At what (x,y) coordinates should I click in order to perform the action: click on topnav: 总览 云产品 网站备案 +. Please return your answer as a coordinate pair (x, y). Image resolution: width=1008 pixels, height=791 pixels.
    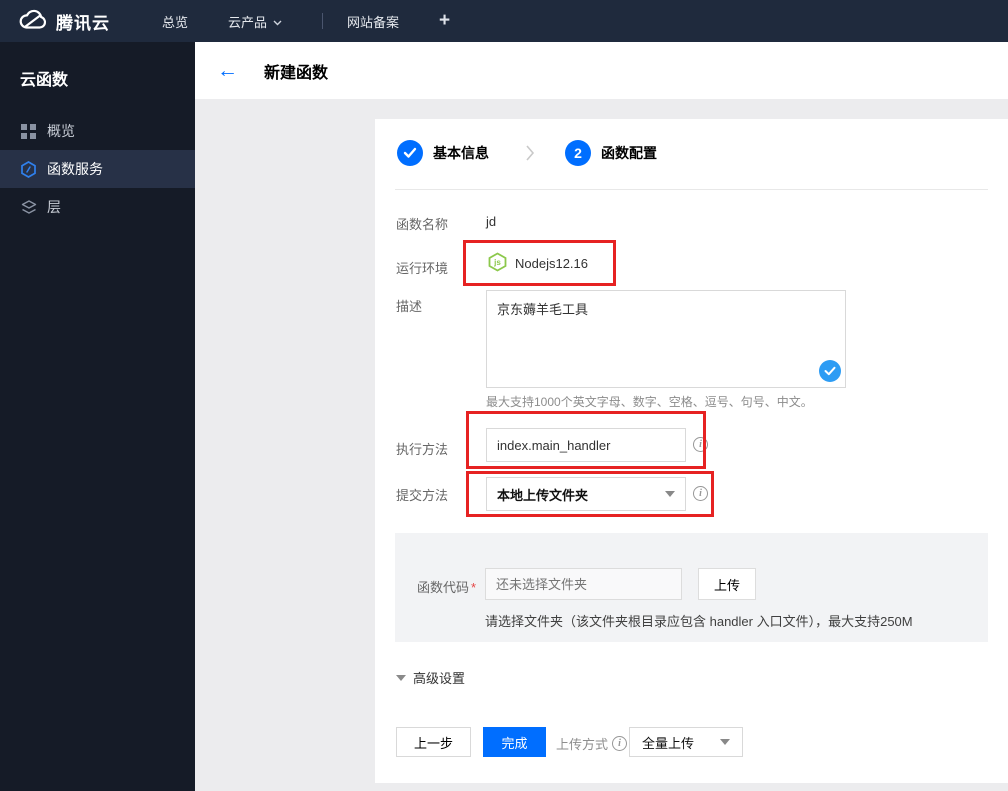
    Looking at the image, I should click on (306, 21).